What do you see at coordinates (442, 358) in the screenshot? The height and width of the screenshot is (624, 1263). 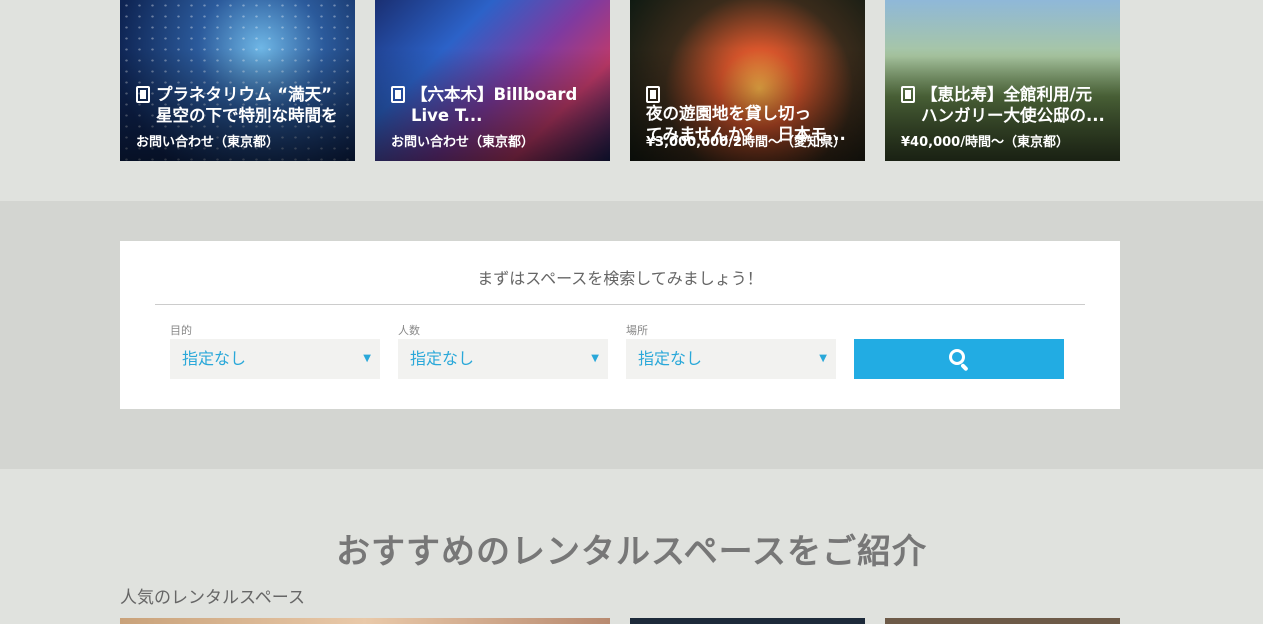 I see `people-select-value: 指定なし` at bounding box center [442, 358].